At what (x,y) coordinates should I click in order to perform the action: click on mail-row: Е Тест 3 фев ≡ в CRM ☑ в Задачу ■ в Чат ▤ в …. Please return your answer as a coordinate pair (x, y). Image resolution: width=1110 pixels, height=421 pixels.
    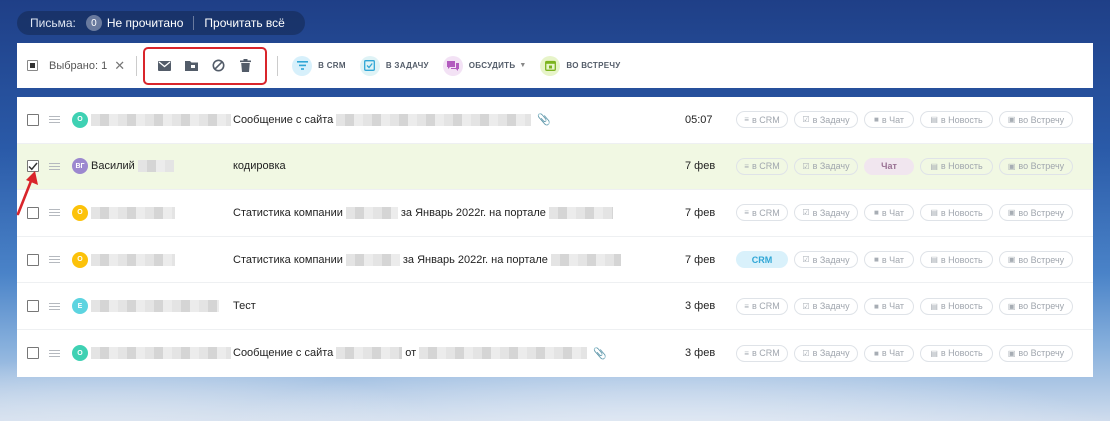
    Looking at the image, I should click on (555, 306).